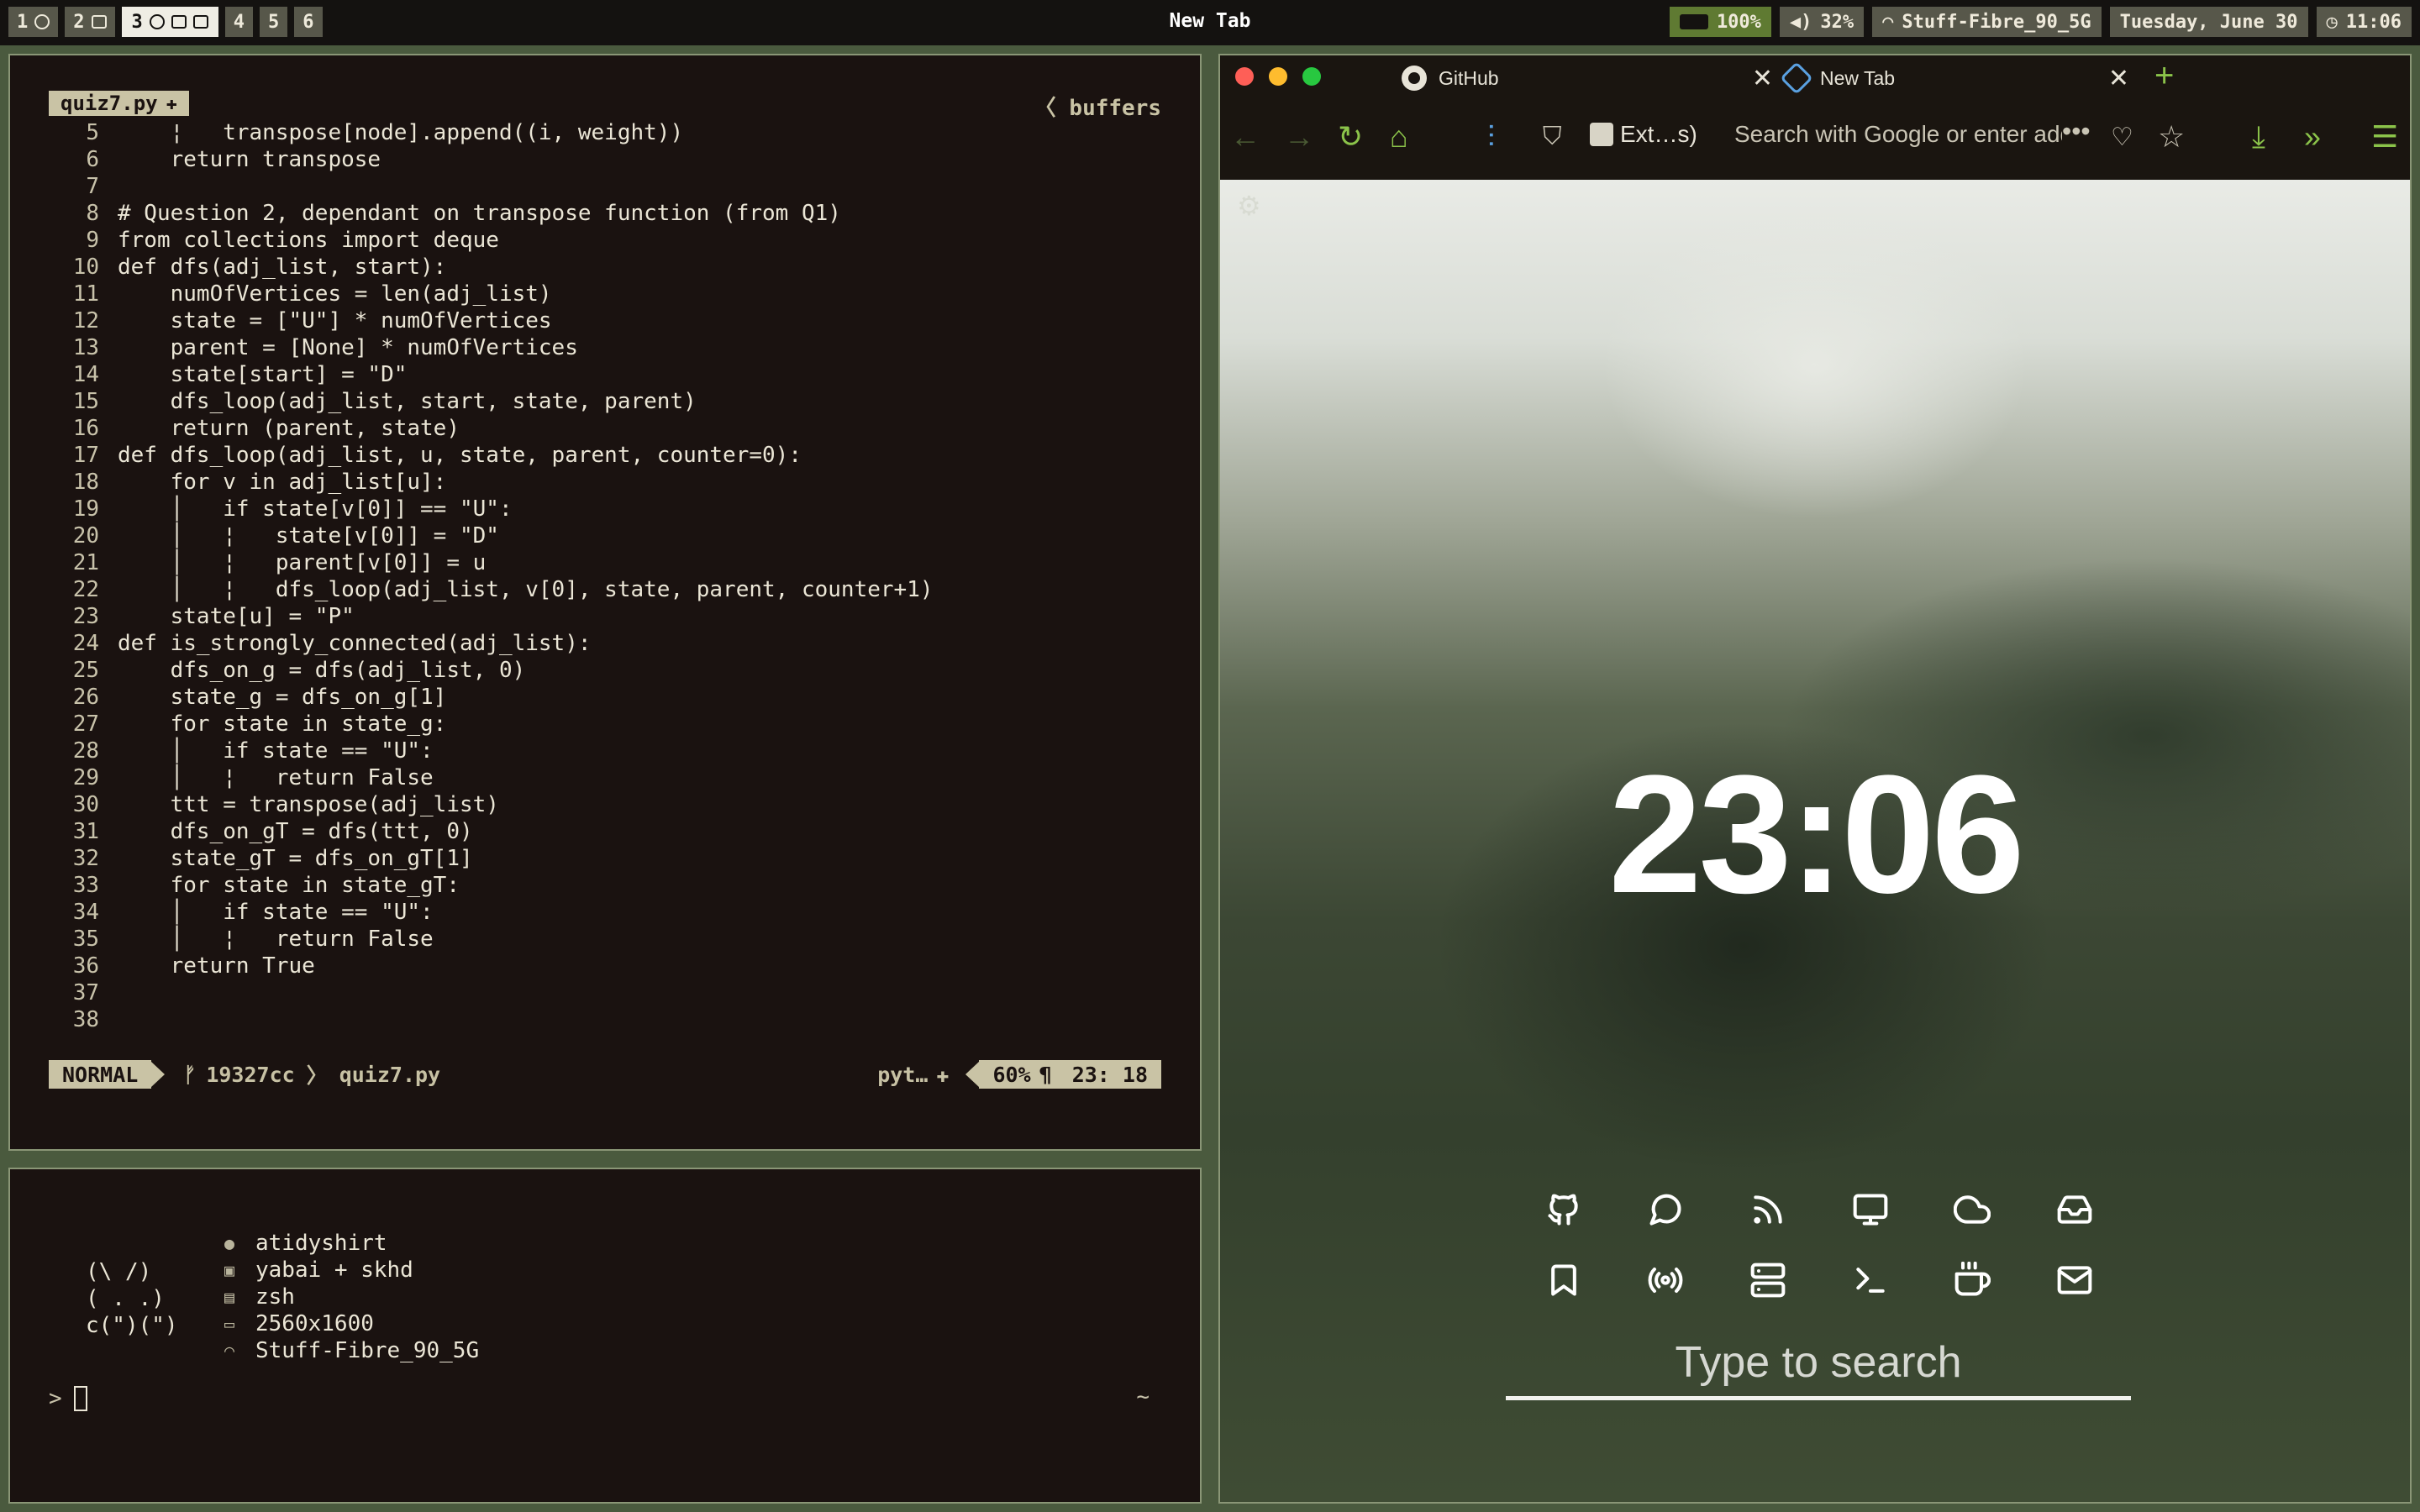 Image resolution: width=2420 pixels, height=1512 pixels. I want to click on time-widget: ◷ 11:06, so click(2364, 22).